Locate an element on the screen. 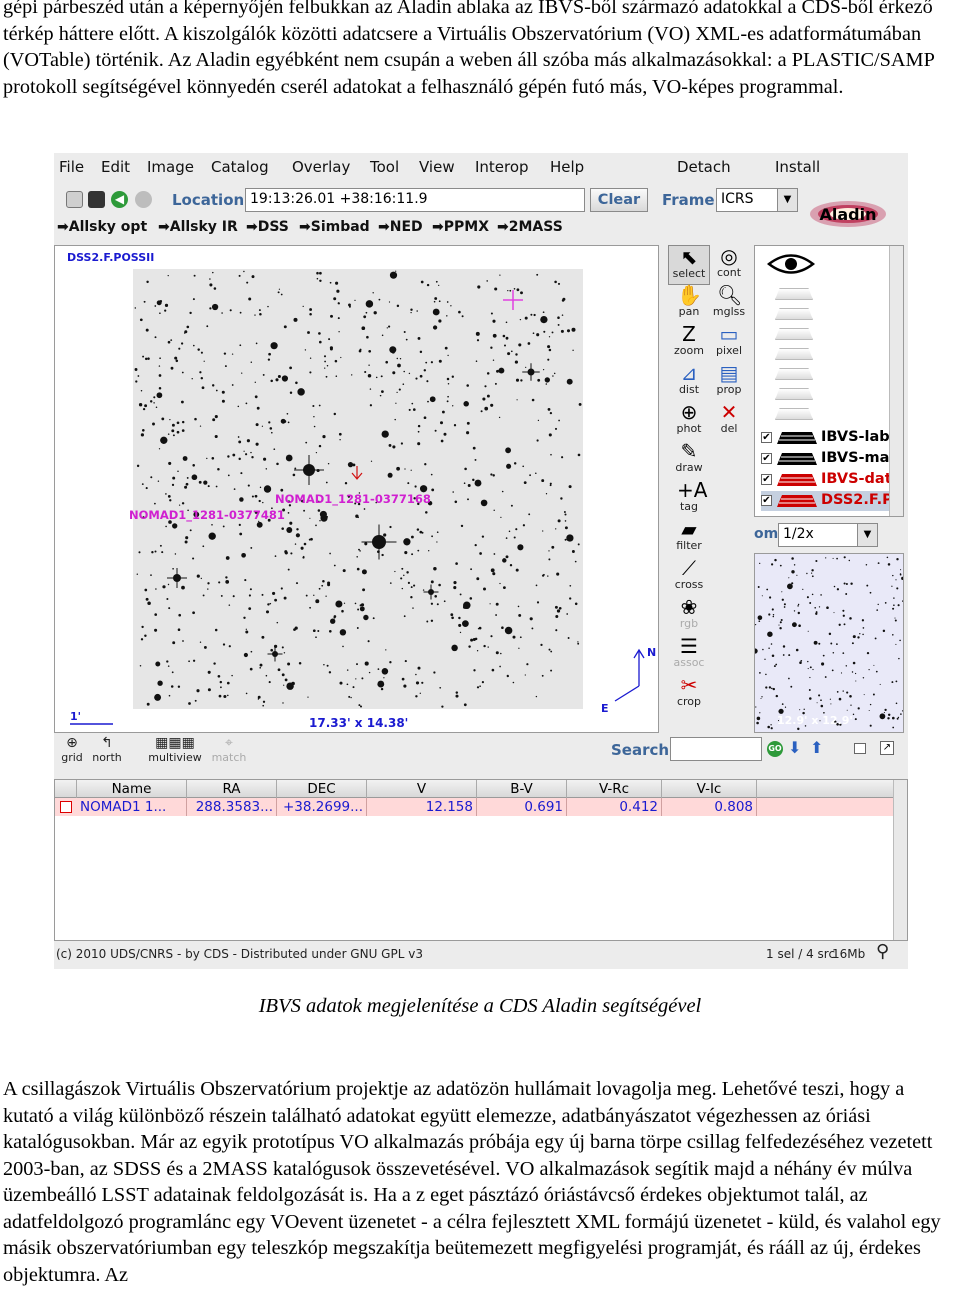 The height and width of the screenshot is (1289, 960). bookmark-2mass: ➡2MASS is located at coordinates (530, 227).